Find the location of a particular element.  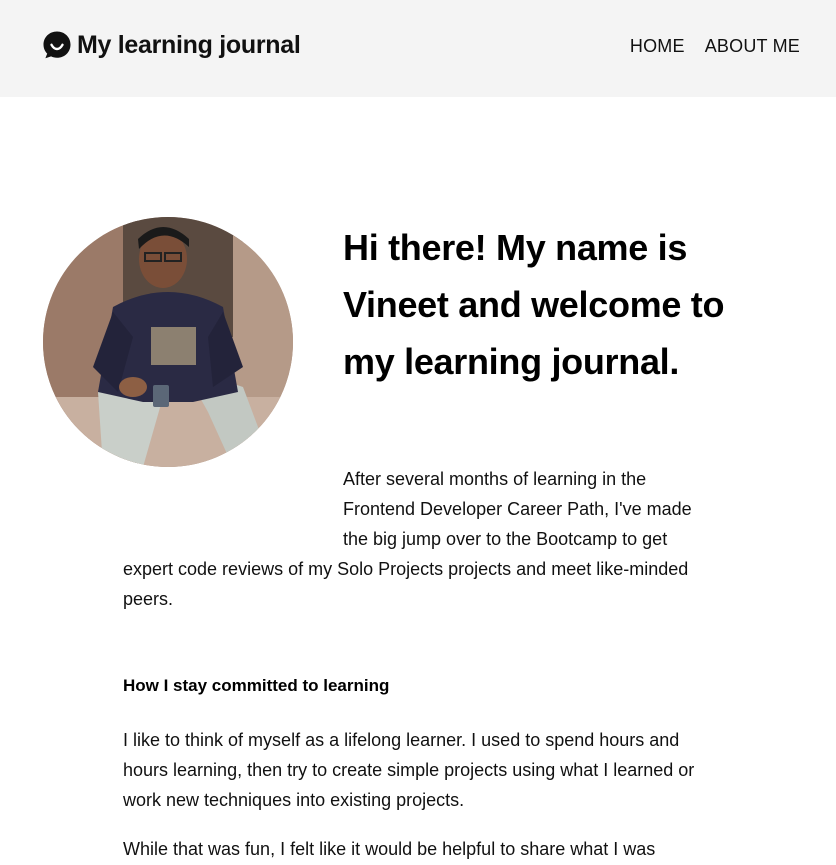

main-nav: HOME ABOUT ME is located at coordinates (705, 46).